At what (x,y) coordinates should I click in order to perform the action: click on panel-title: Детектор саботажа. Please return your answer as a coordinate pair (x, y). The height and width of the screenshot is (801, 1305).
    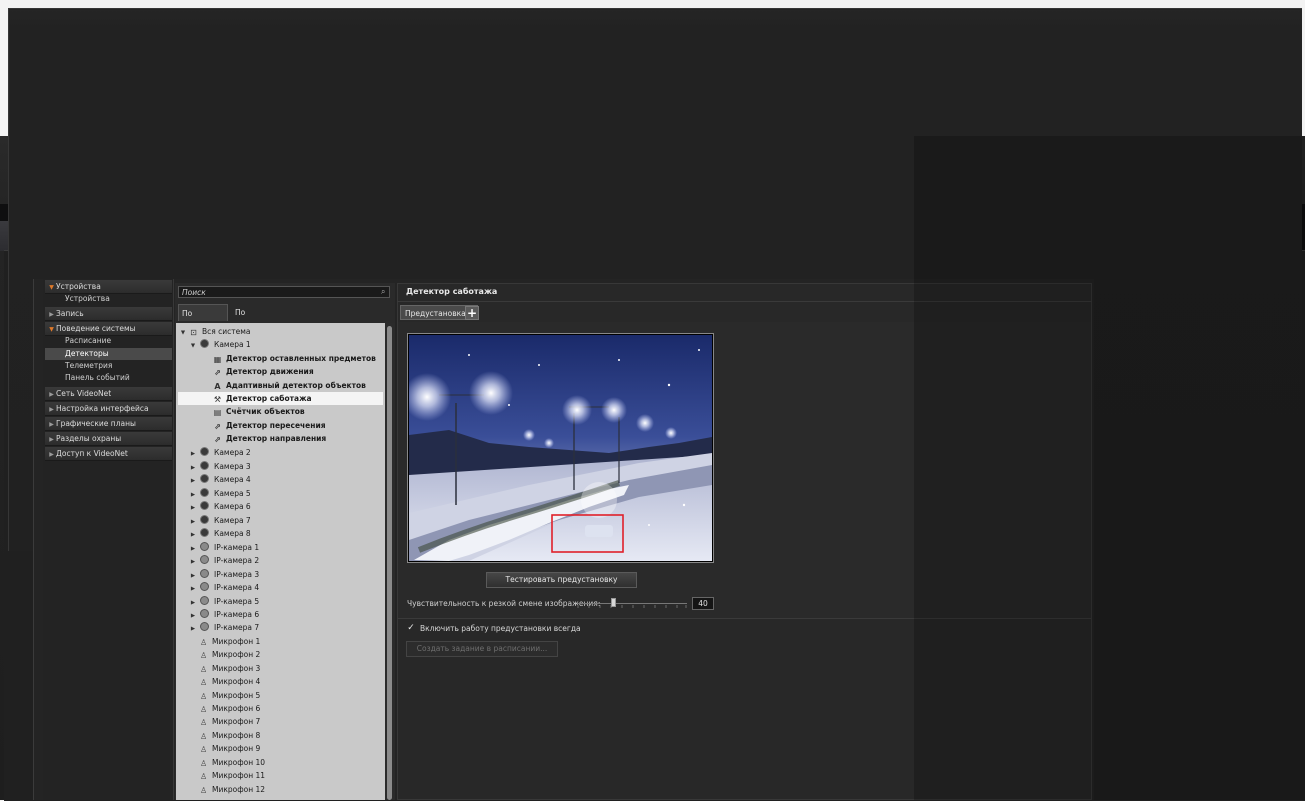
    Looking at the image, I should click on (452, 291).